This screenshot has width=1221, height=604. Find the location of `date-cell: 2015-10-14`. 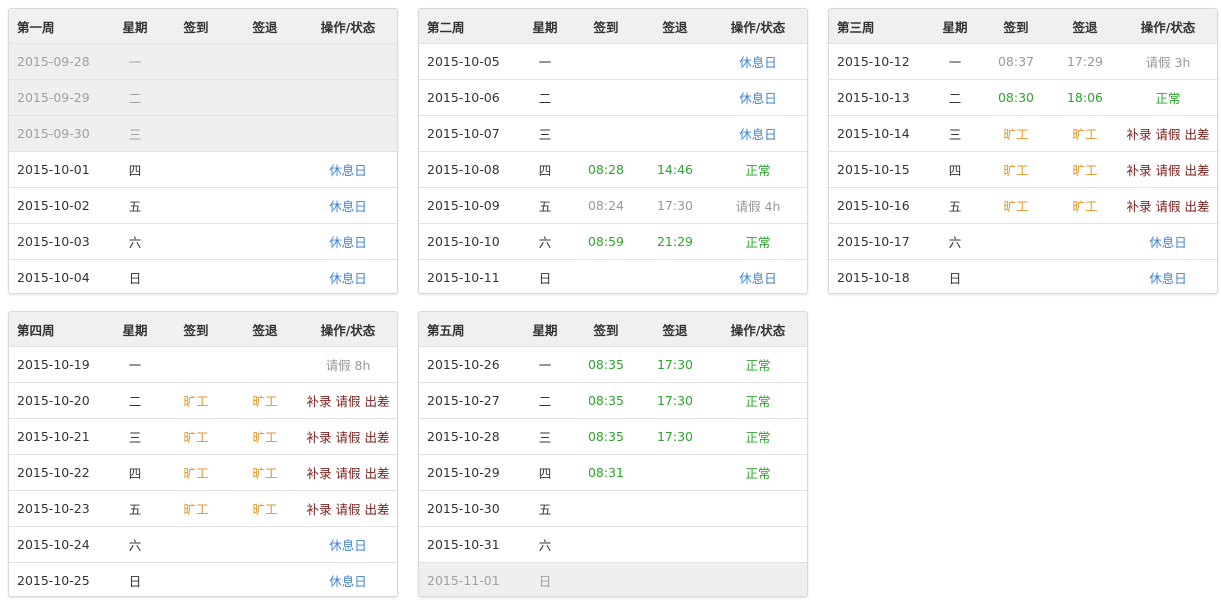

date-cell: 2015-10-14 is located at coordinates (879, 133).